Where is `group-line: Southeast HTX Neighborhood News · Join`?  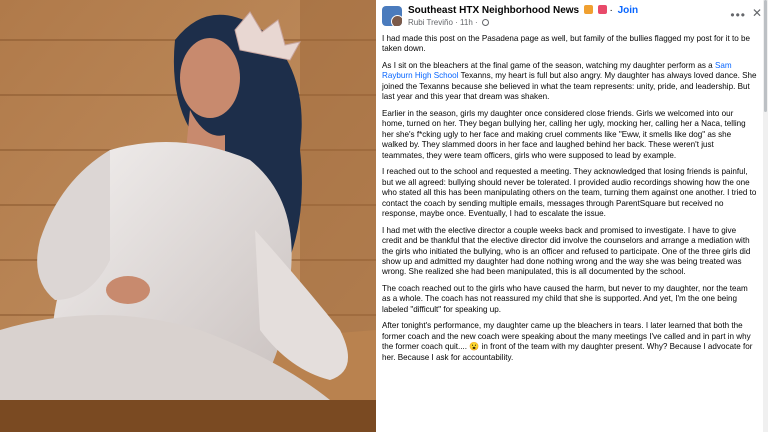
group-line: Southeast HTX Neighborhood News · Join is located at coordinates (523, 10).